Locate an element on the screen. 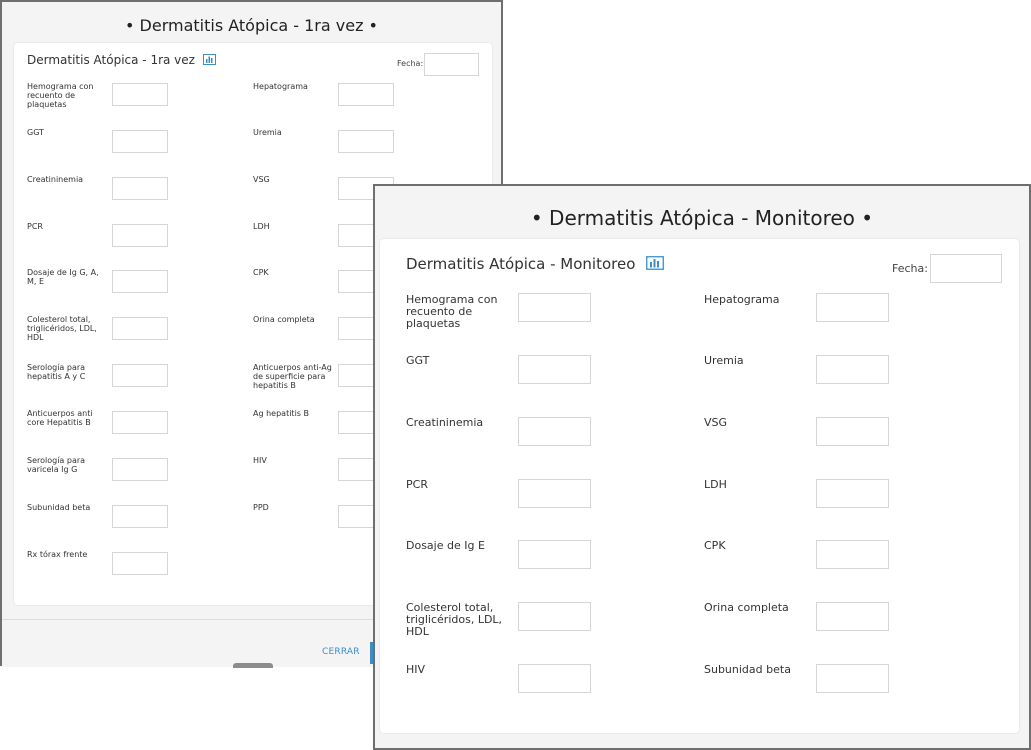 Image resolution: width=1031 pixels, height=750 pixels. resize-handle is located at coordinates (253, 665).